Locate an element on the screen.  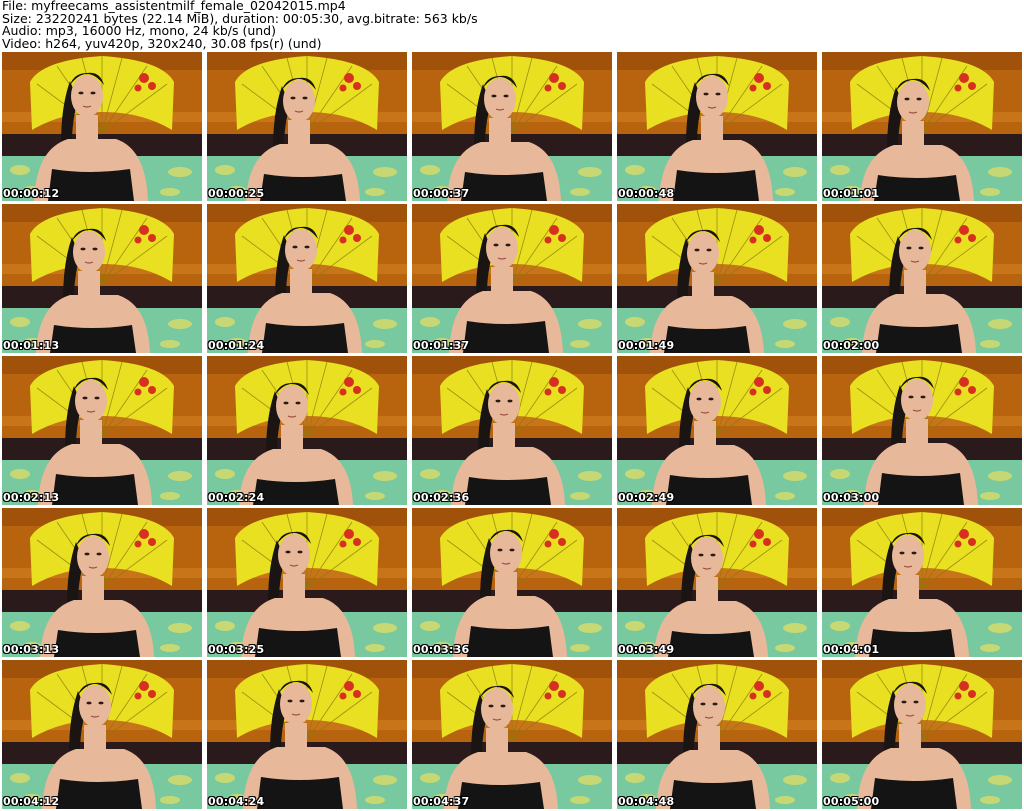
frame-timestamp: 00:01:37 is located at coordinates (441, 345).